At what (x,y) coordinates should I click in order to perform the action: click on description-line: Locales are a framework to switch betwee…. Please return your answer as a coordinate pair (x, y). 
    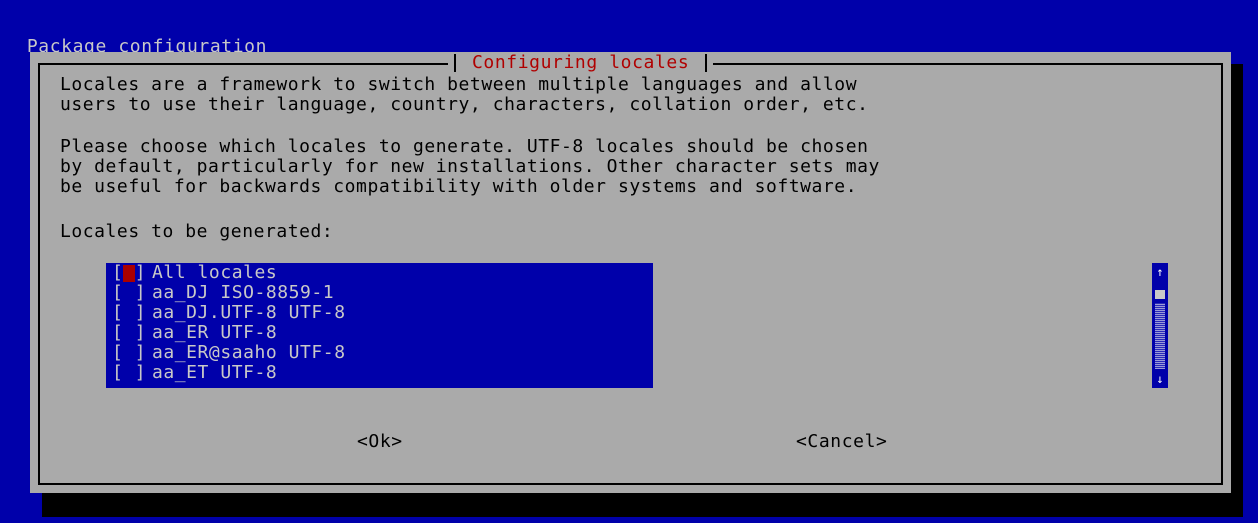
    Looking at the image, I should click on (459, 84).